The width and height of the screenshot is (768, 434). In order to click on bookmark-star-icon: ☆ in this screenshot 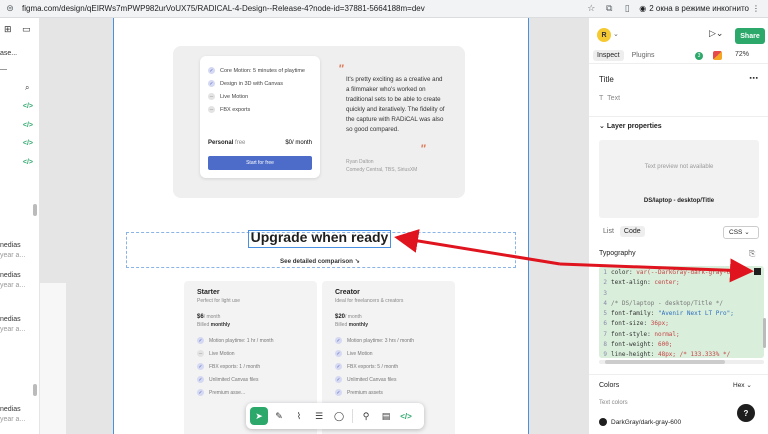, I will do `click(591, 8)`.